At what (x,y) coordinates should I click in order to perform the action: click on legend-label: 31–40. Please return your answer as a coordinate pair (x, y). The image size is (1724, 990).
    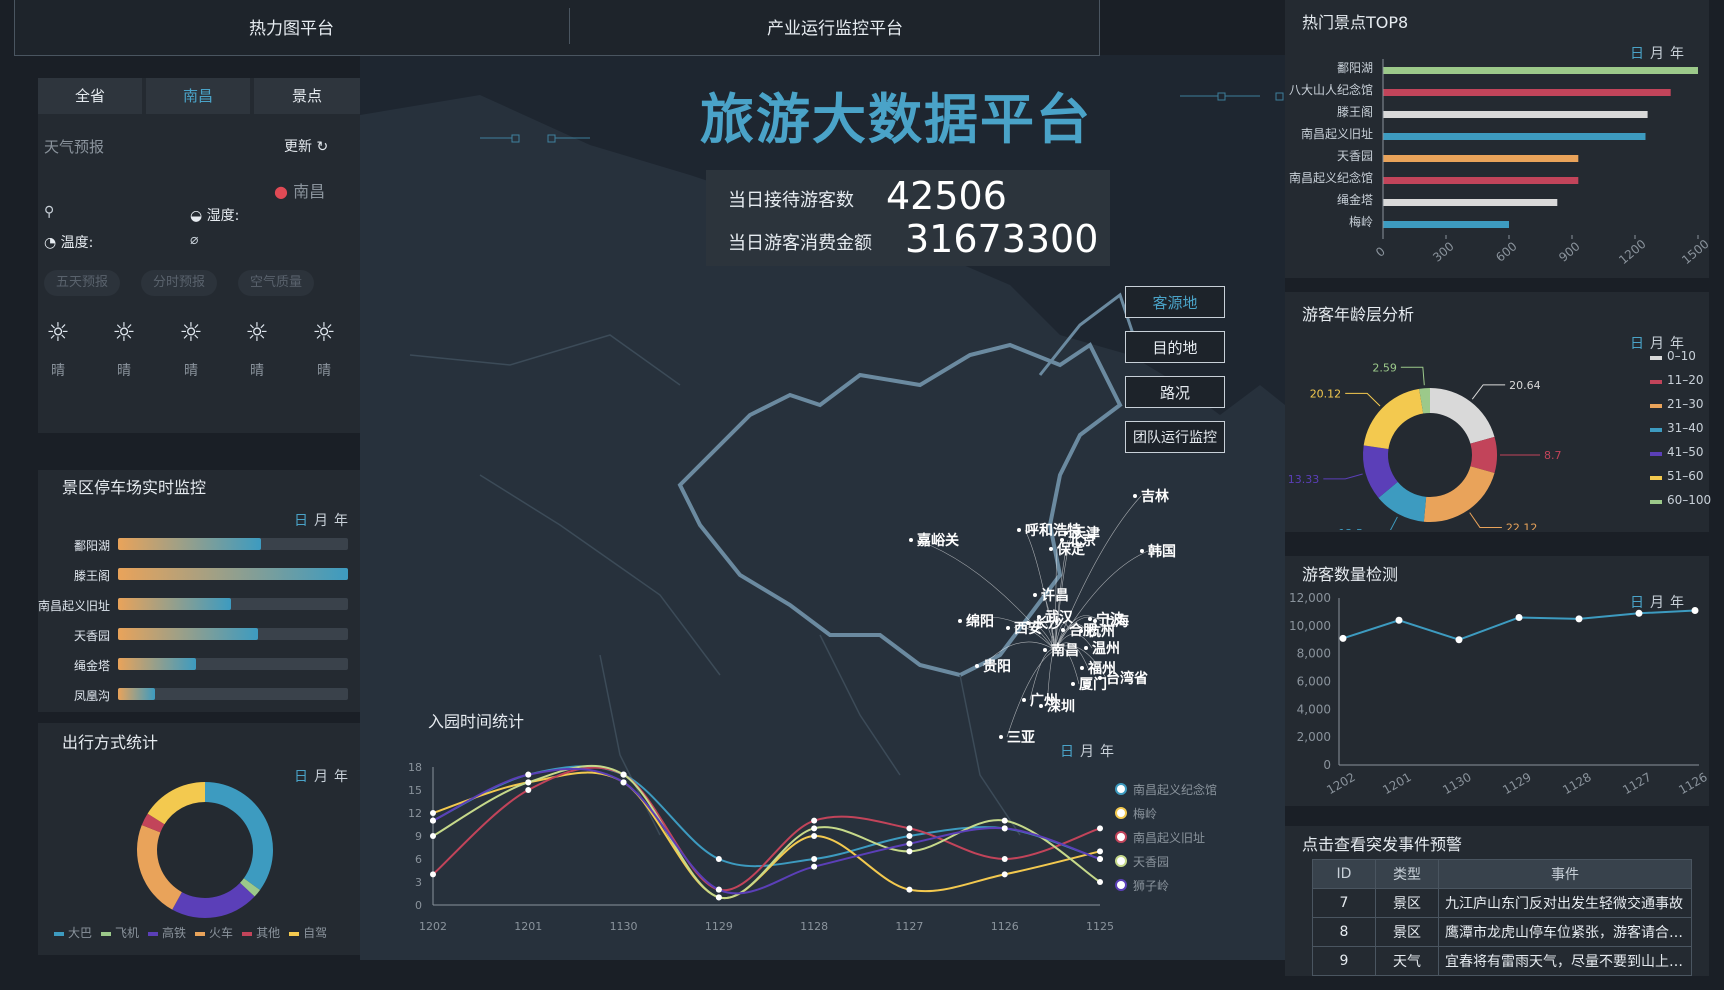
    Looking at the image, I should click on (1685, 428).